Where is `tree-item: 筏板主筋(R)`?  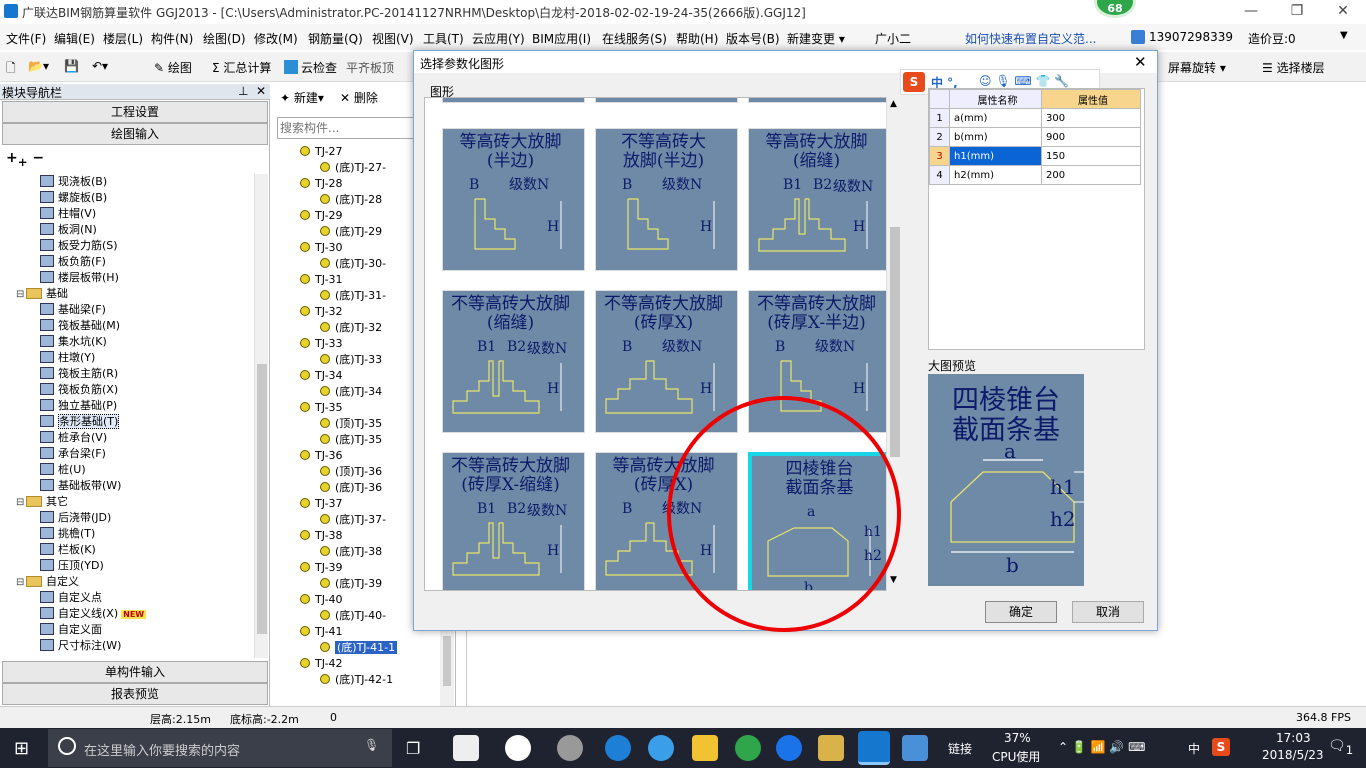 tree-item: 筏板主筋(R) is located at coordinates (129, 374).